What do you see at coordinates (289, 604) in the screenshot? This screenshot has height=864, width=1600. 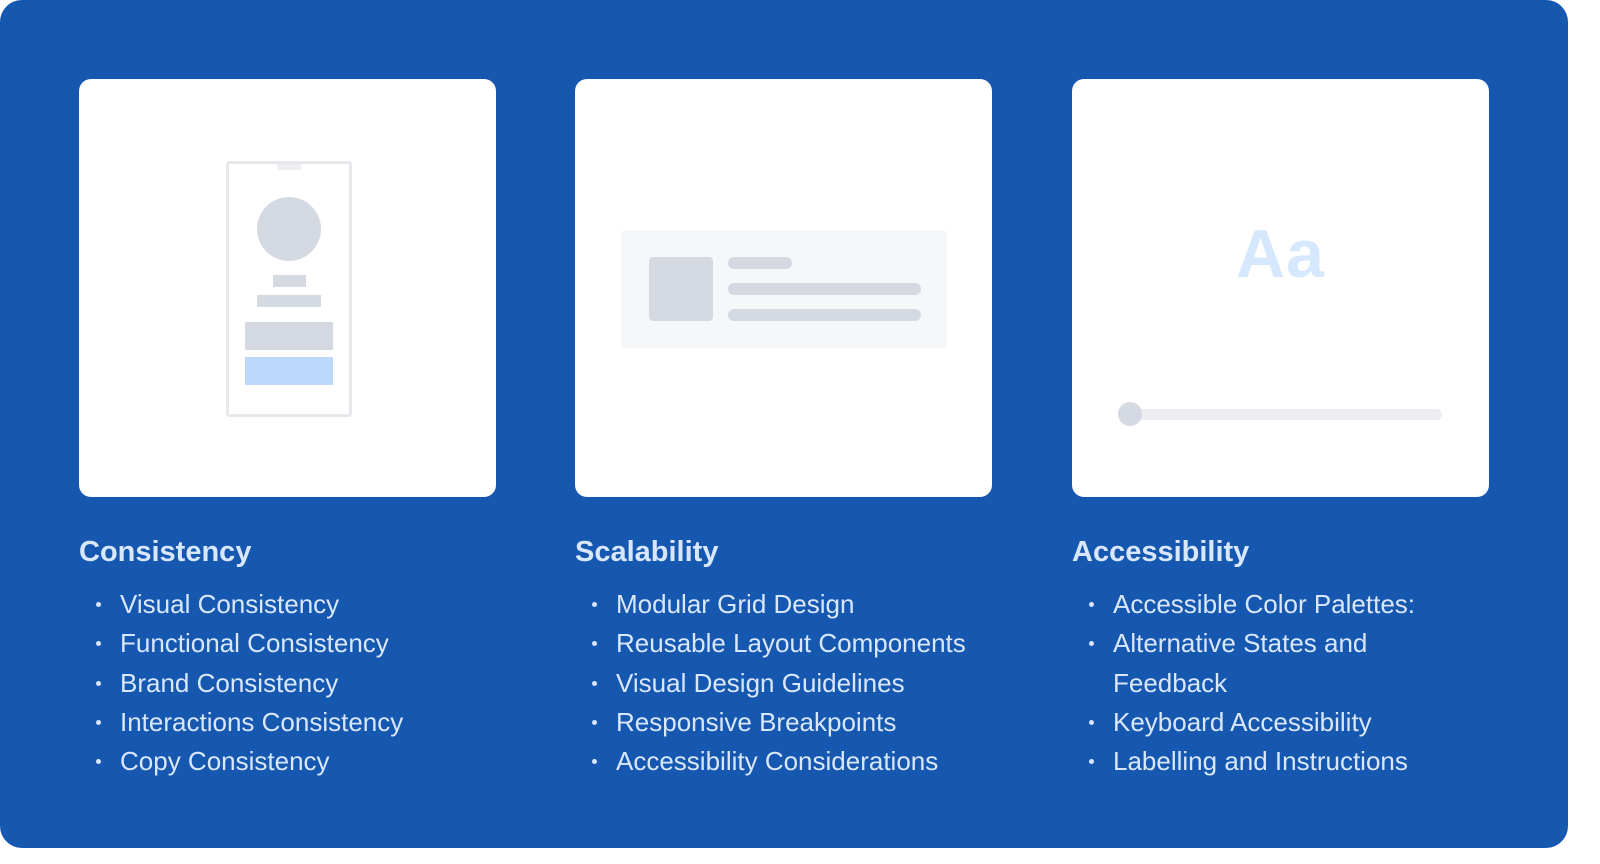 I see `list-item: Visual Consistency` at bounding box center [289, 604].